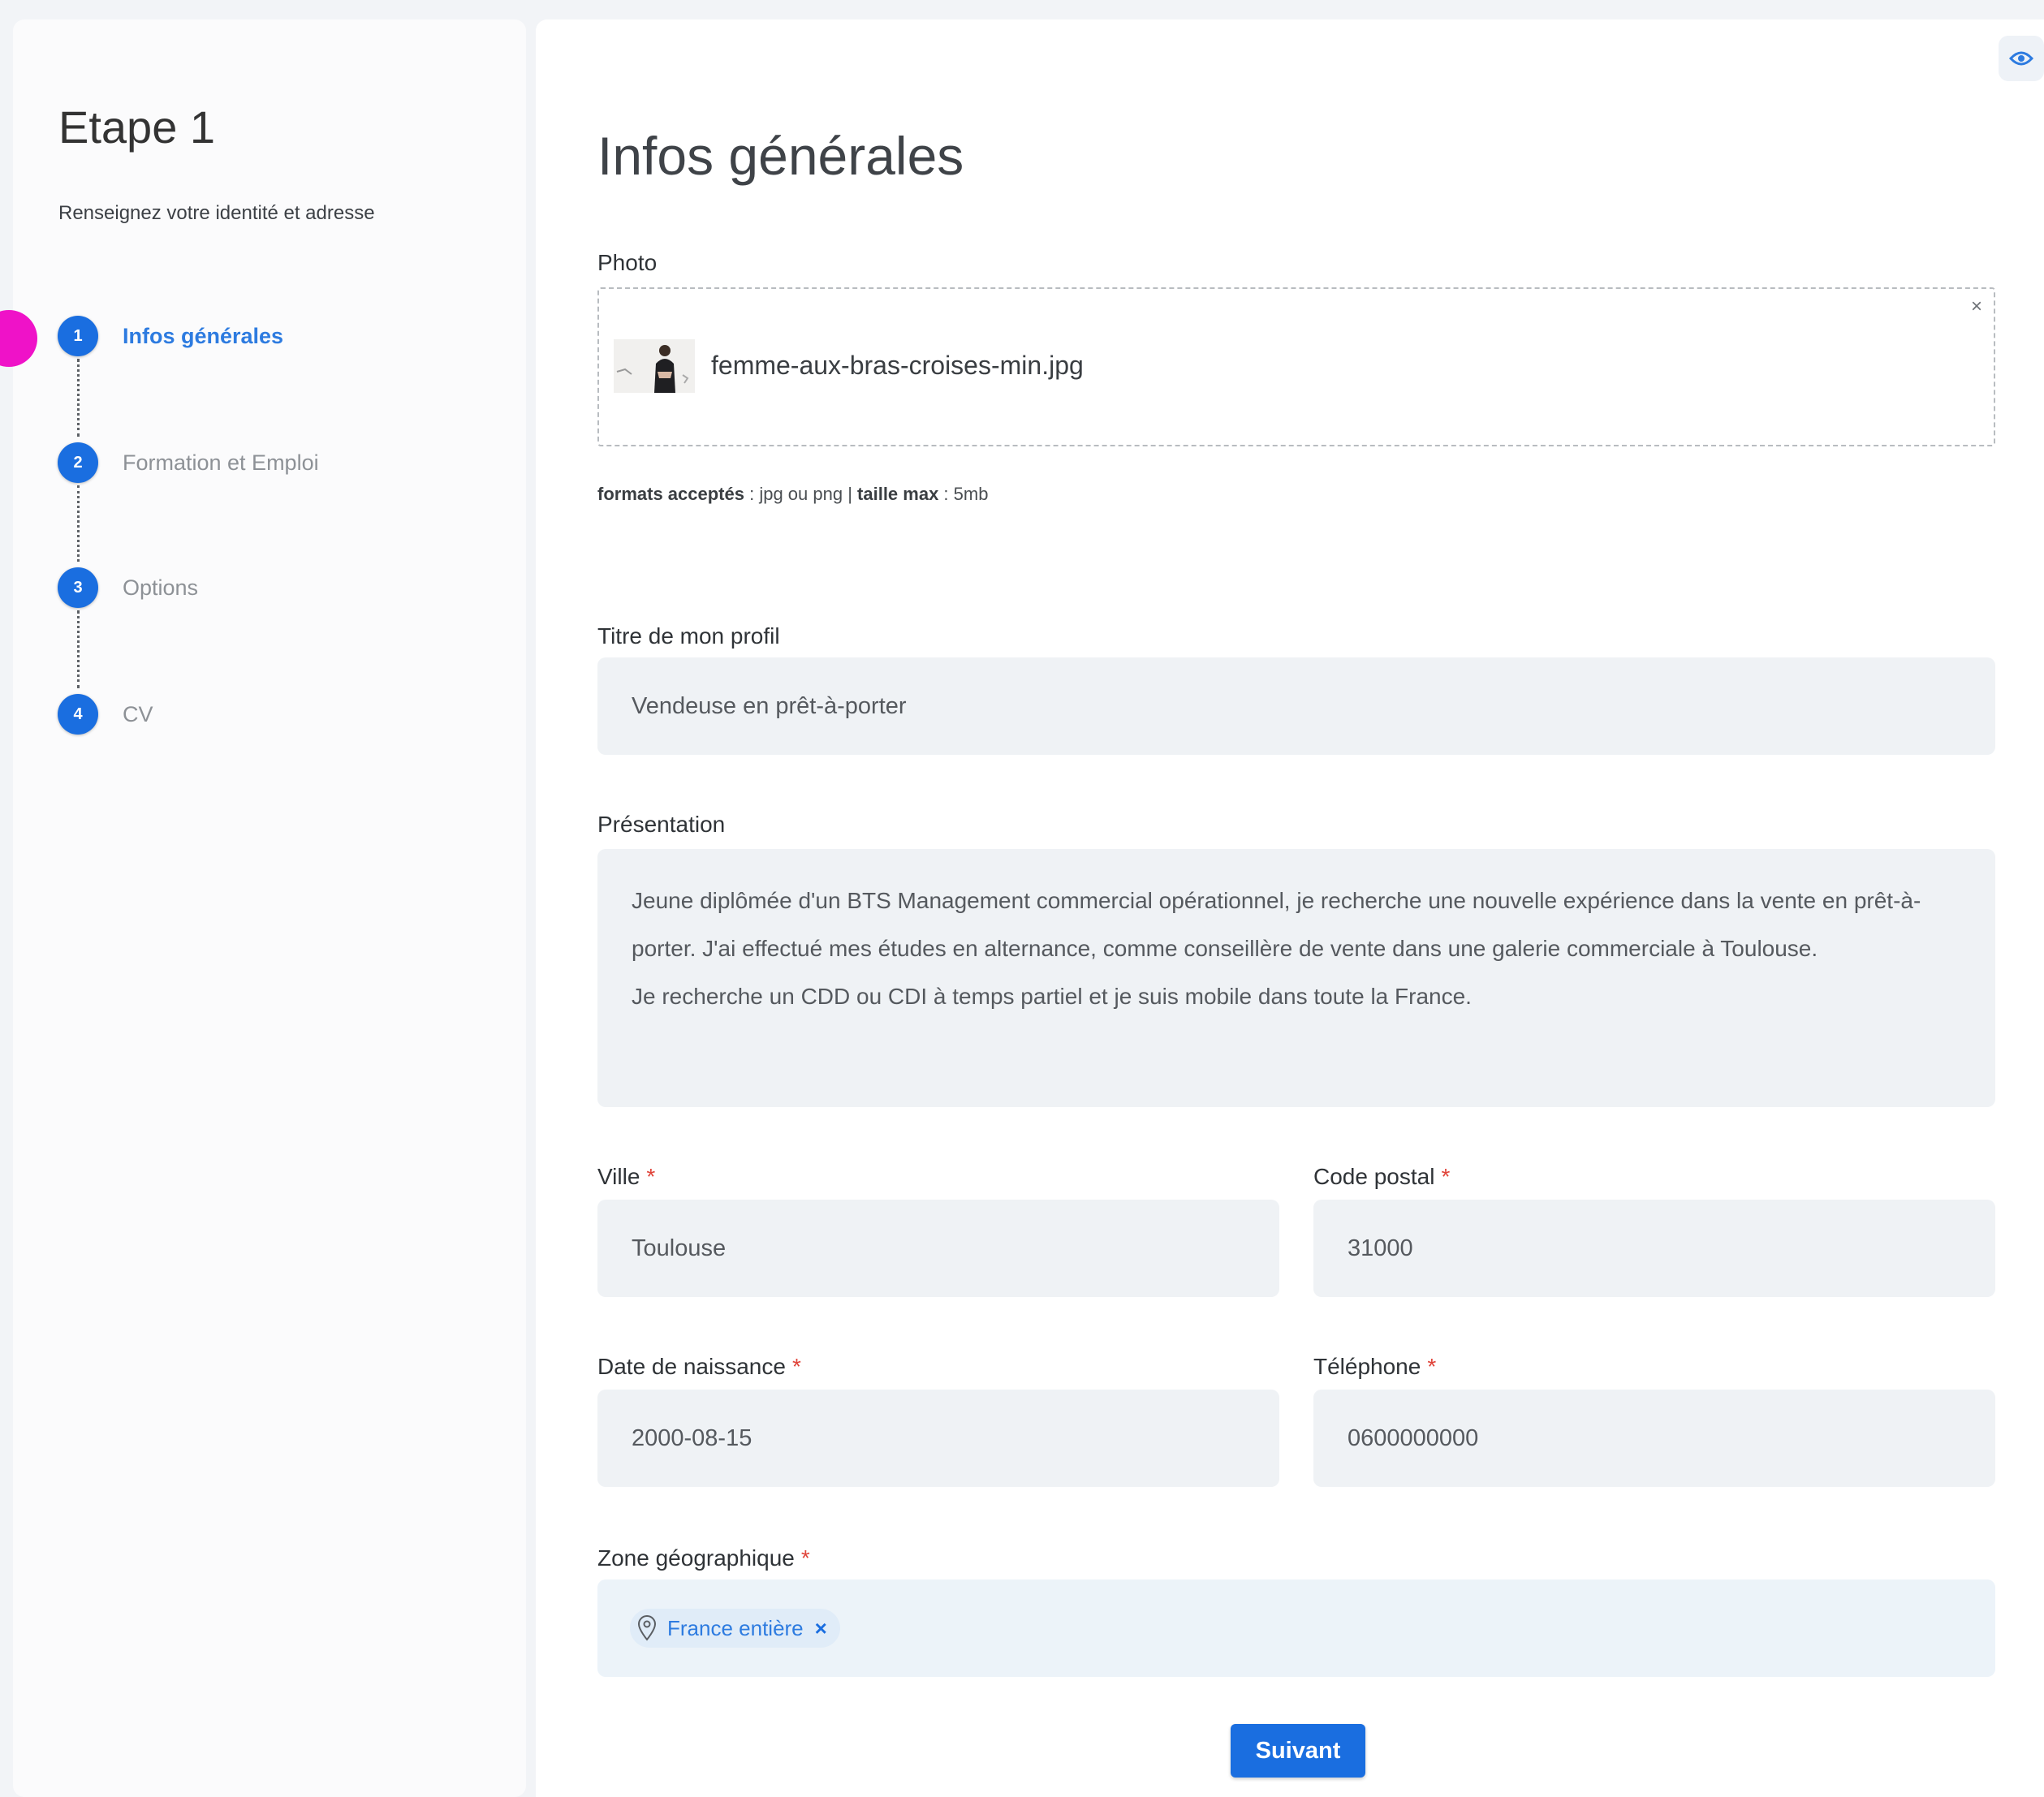  Describe the element at coordinates (689, 636) in the screenshot. I see `profile-title-label: Titre de mon profil` at that location.